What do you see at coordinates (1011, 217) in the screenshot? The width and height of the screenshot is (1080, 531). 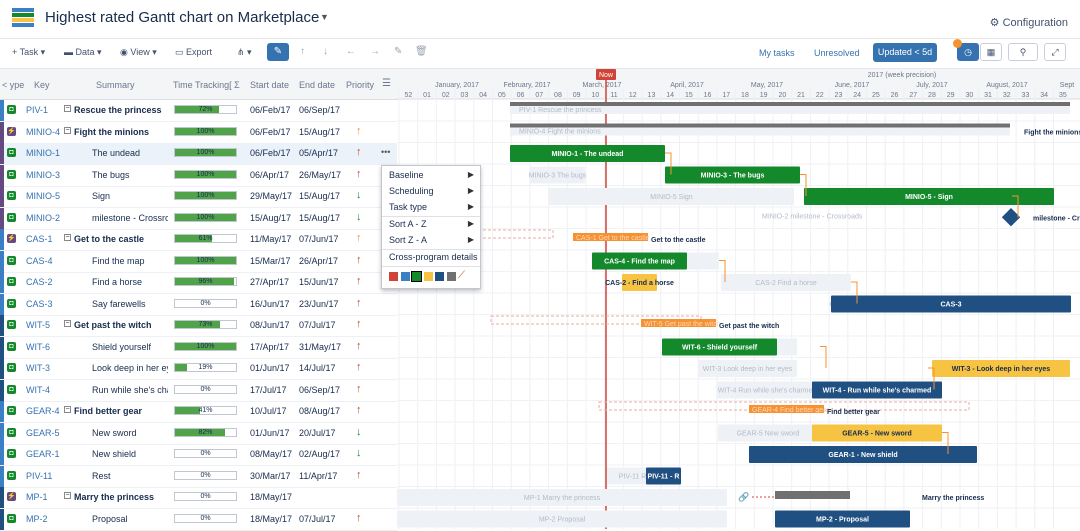 I see `milestone-diamond` at bounding box center [1011, 217].